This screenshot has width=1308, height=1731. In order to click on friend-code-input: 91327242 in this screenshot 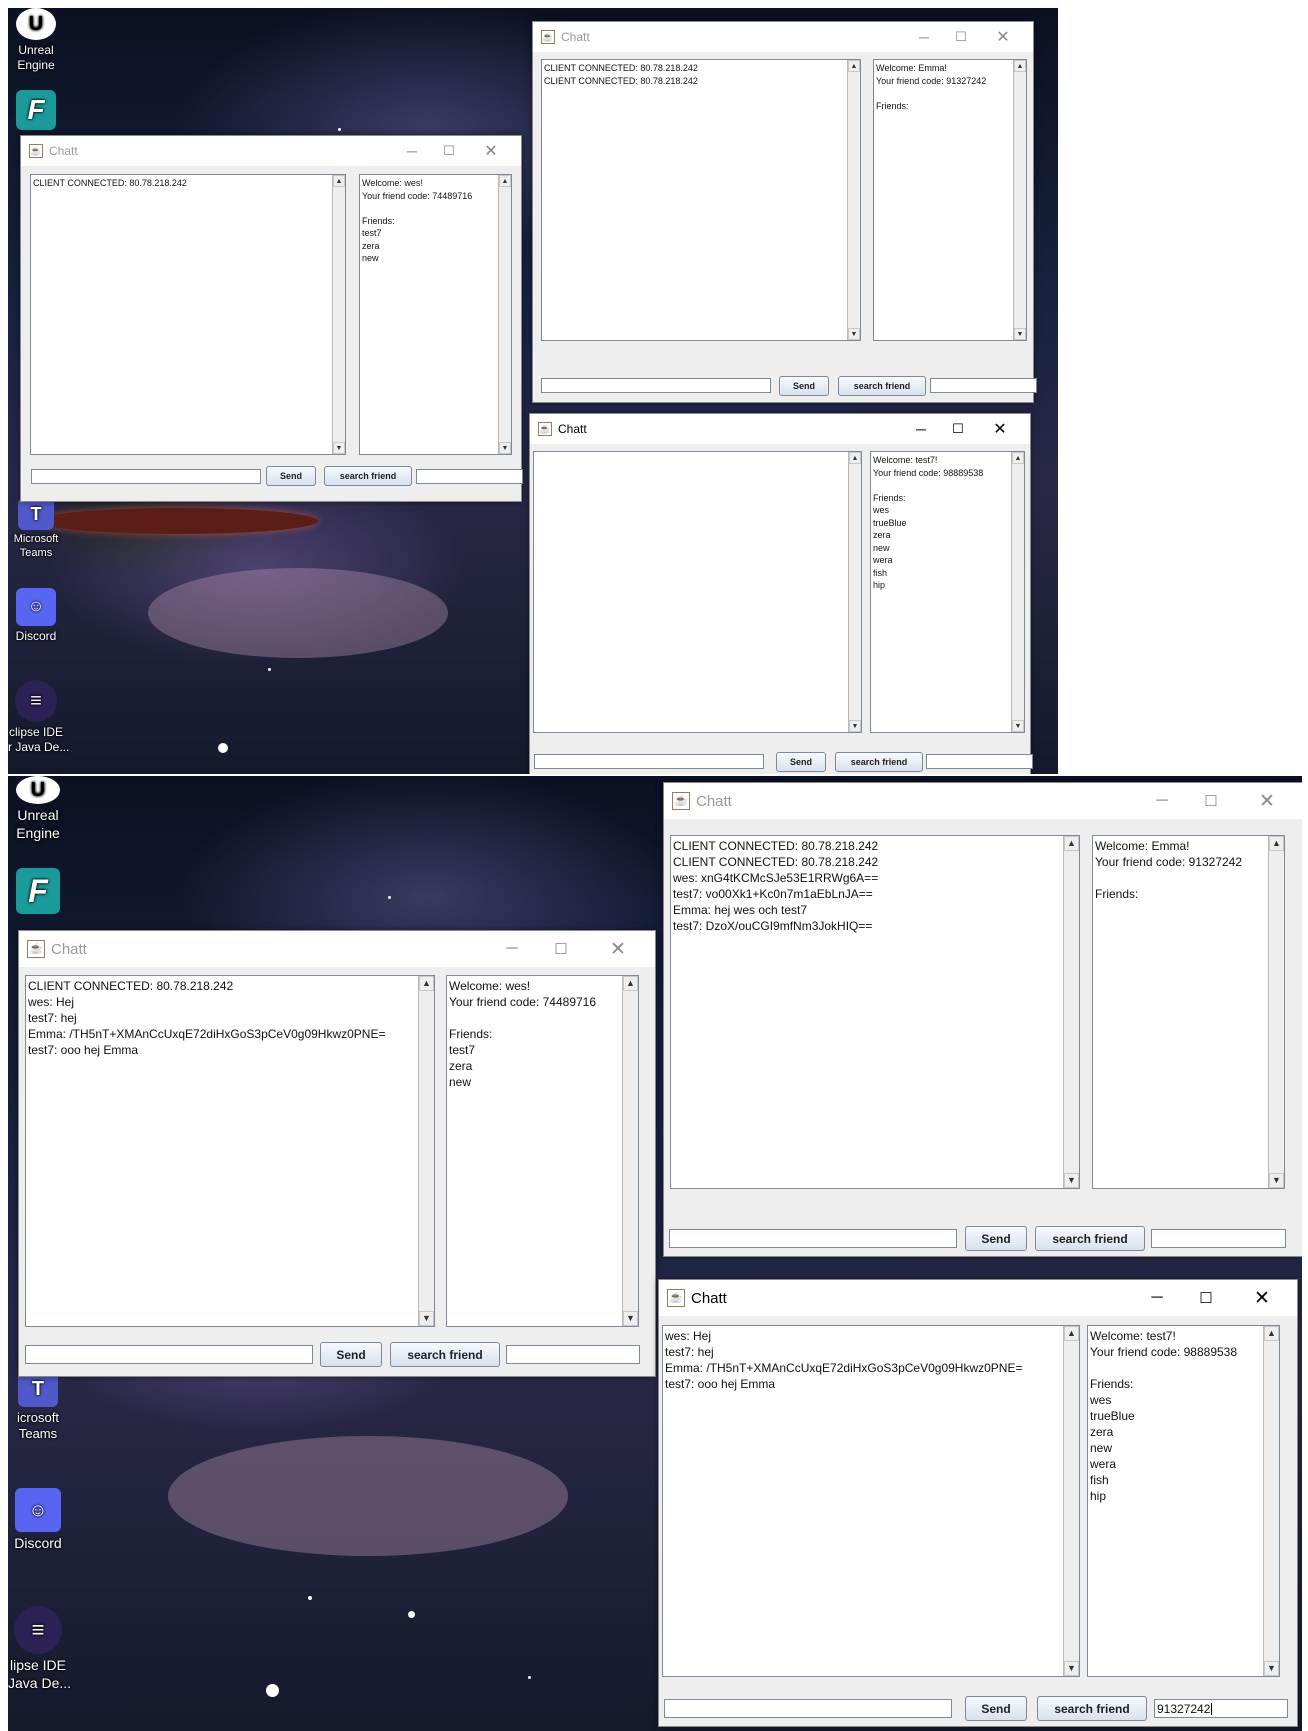, I will do `click(1221, 1708)`.